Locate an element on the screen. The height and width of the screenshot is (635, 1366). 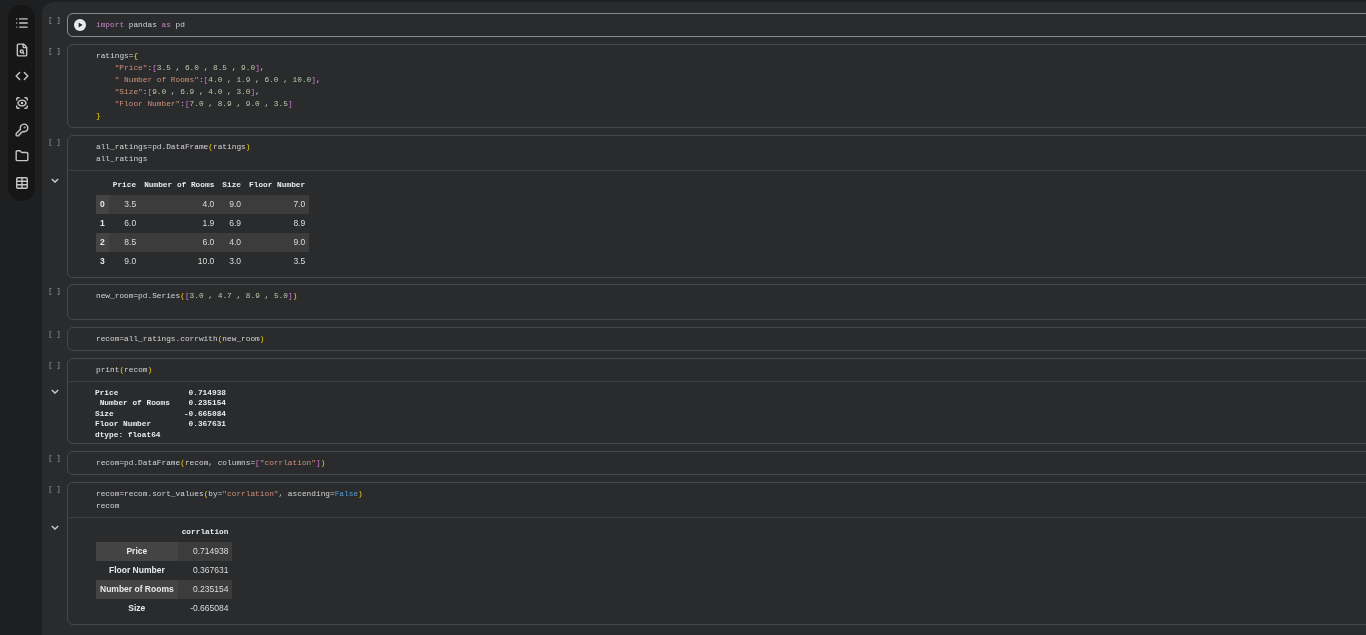
list-icon is located at coordinates (21, 23).